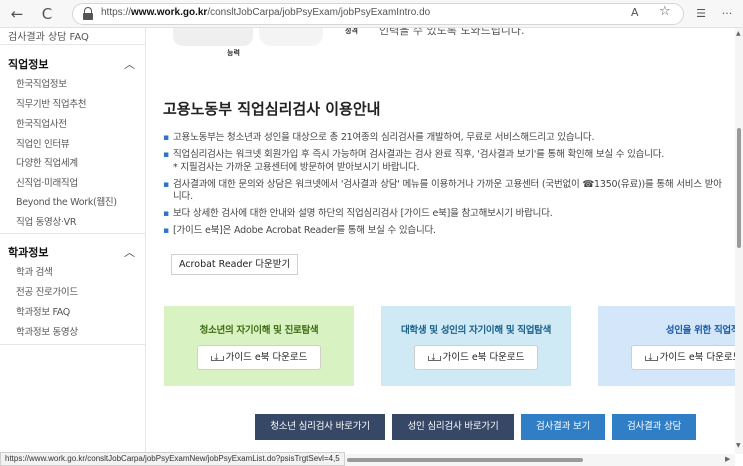  I want to click on guide-card-title: 대학생 및 성인의 자기이해 및 직업탐색, so click(476, 330).